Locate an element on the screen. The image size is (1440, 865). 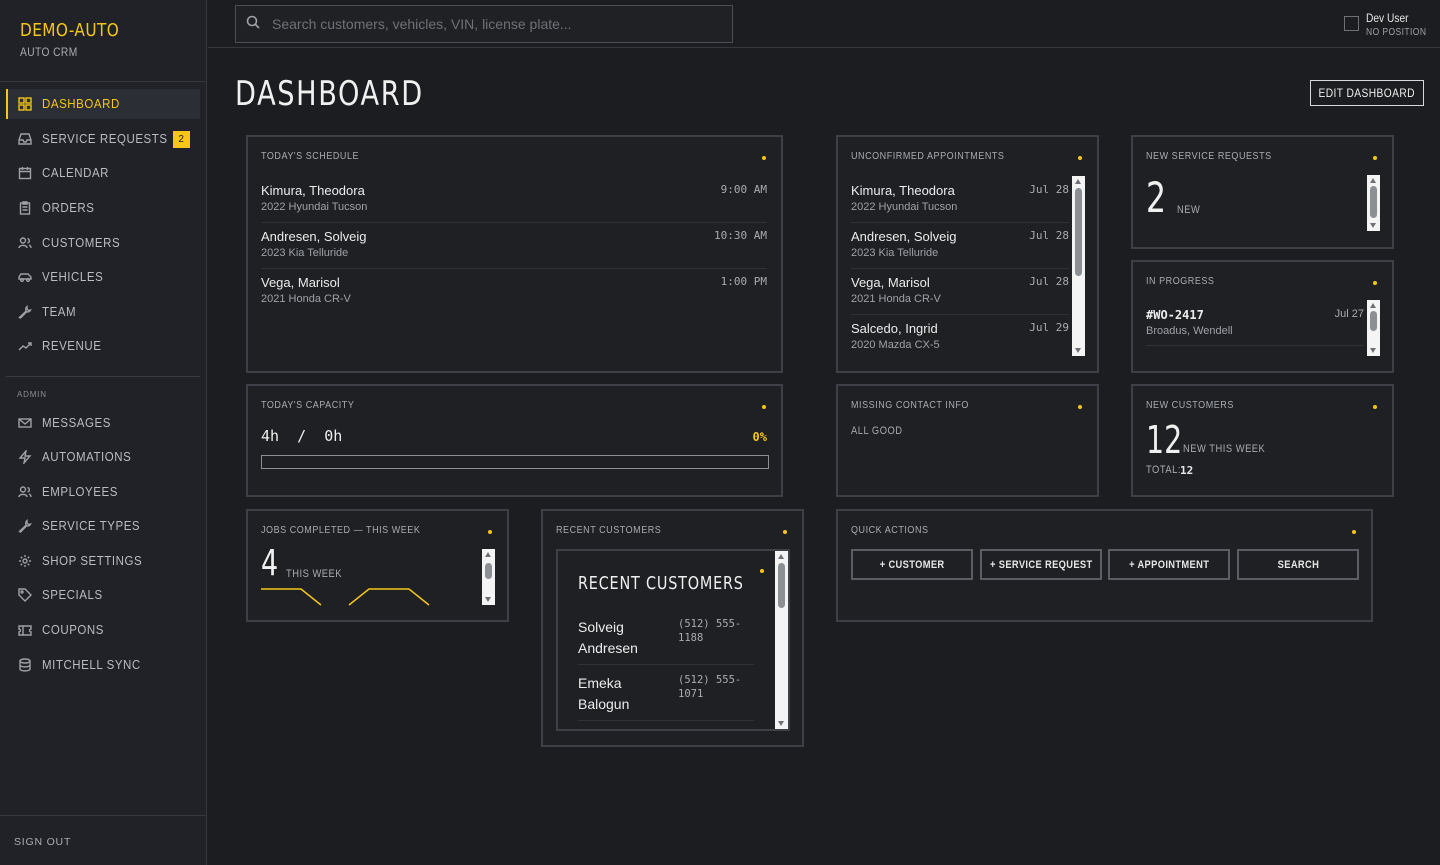
sign-out-link: SIGN OUT is located at coordinates (42, 842).